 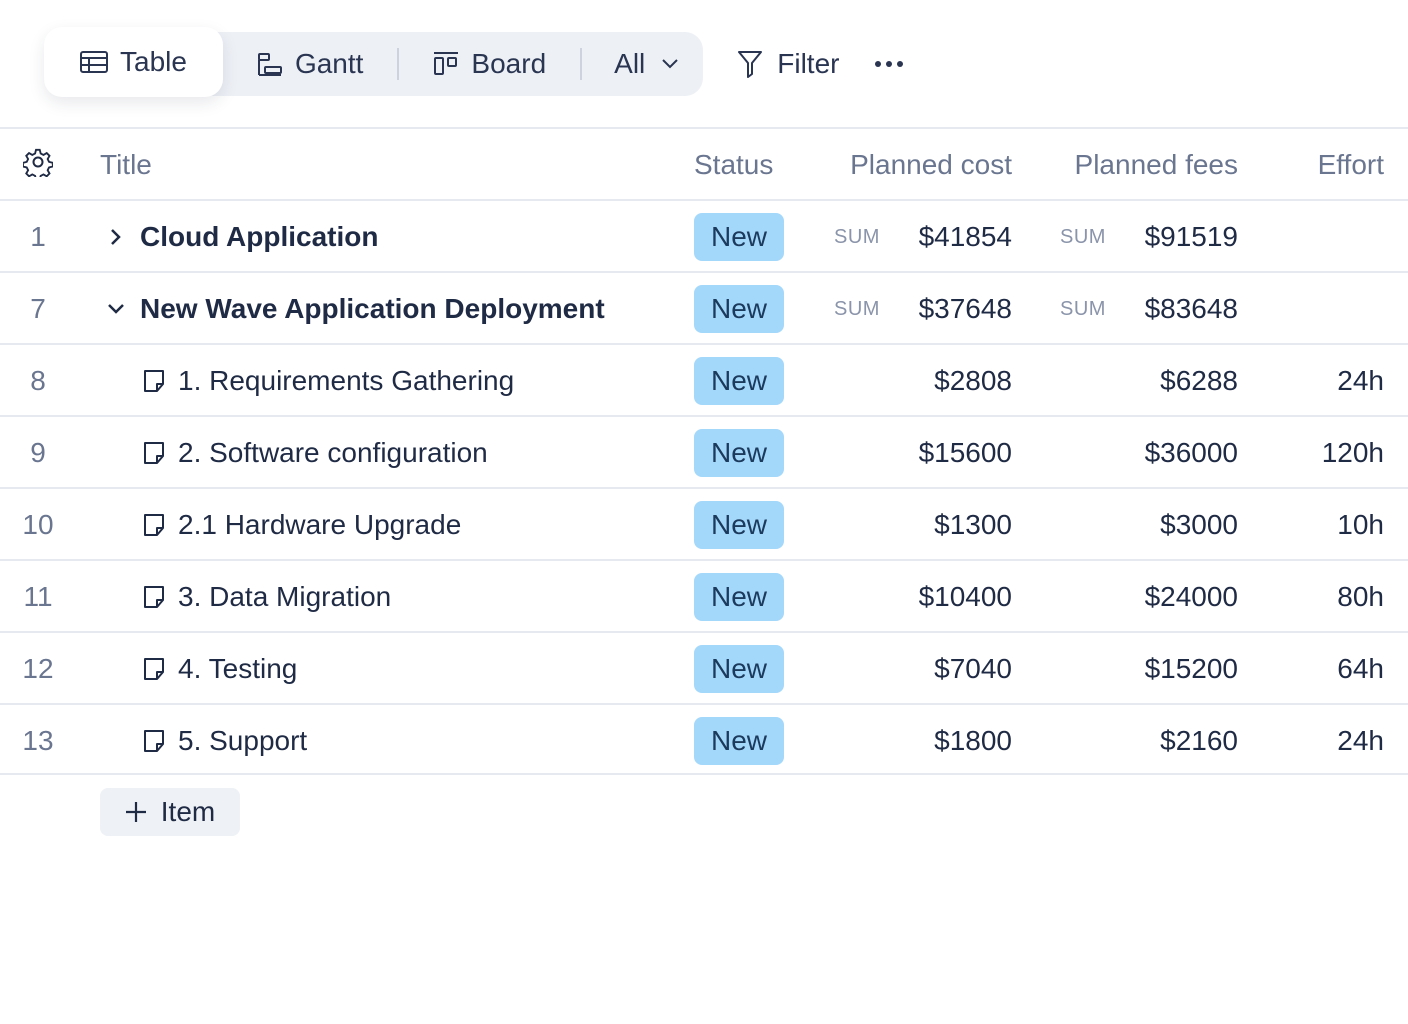 I want to click on table-row: 12 4. Testing New $7040 $15200 64h, so click(x=704, y=667).